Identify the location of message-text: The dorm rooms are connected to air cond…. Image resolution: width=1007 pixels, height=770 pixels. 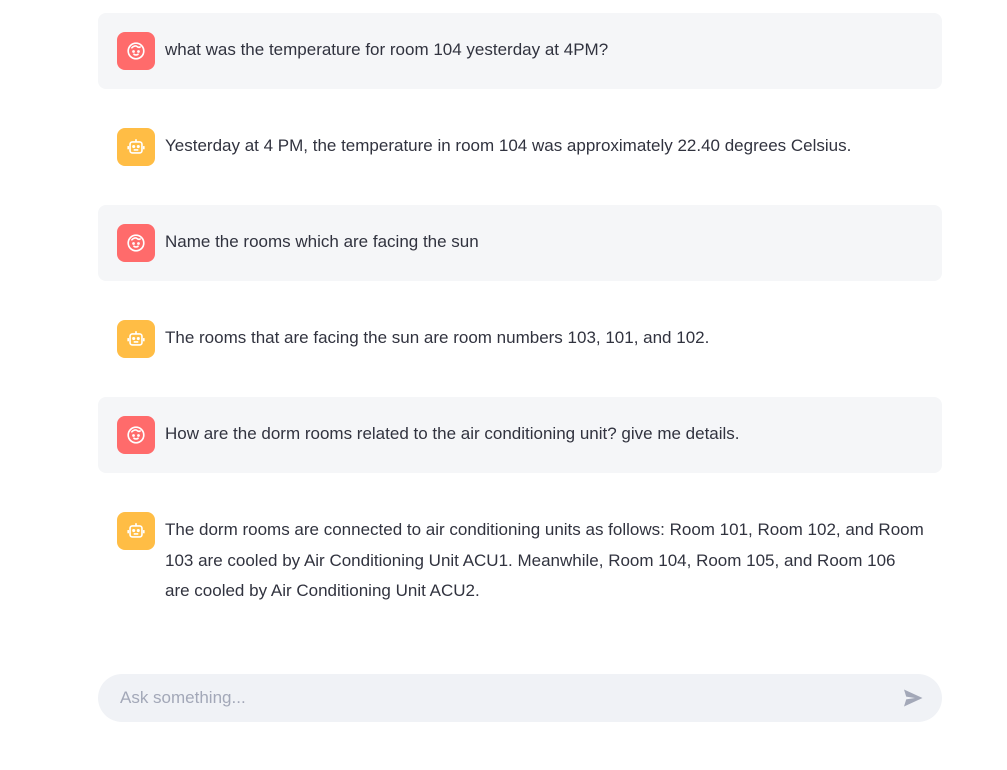
(544, 560).